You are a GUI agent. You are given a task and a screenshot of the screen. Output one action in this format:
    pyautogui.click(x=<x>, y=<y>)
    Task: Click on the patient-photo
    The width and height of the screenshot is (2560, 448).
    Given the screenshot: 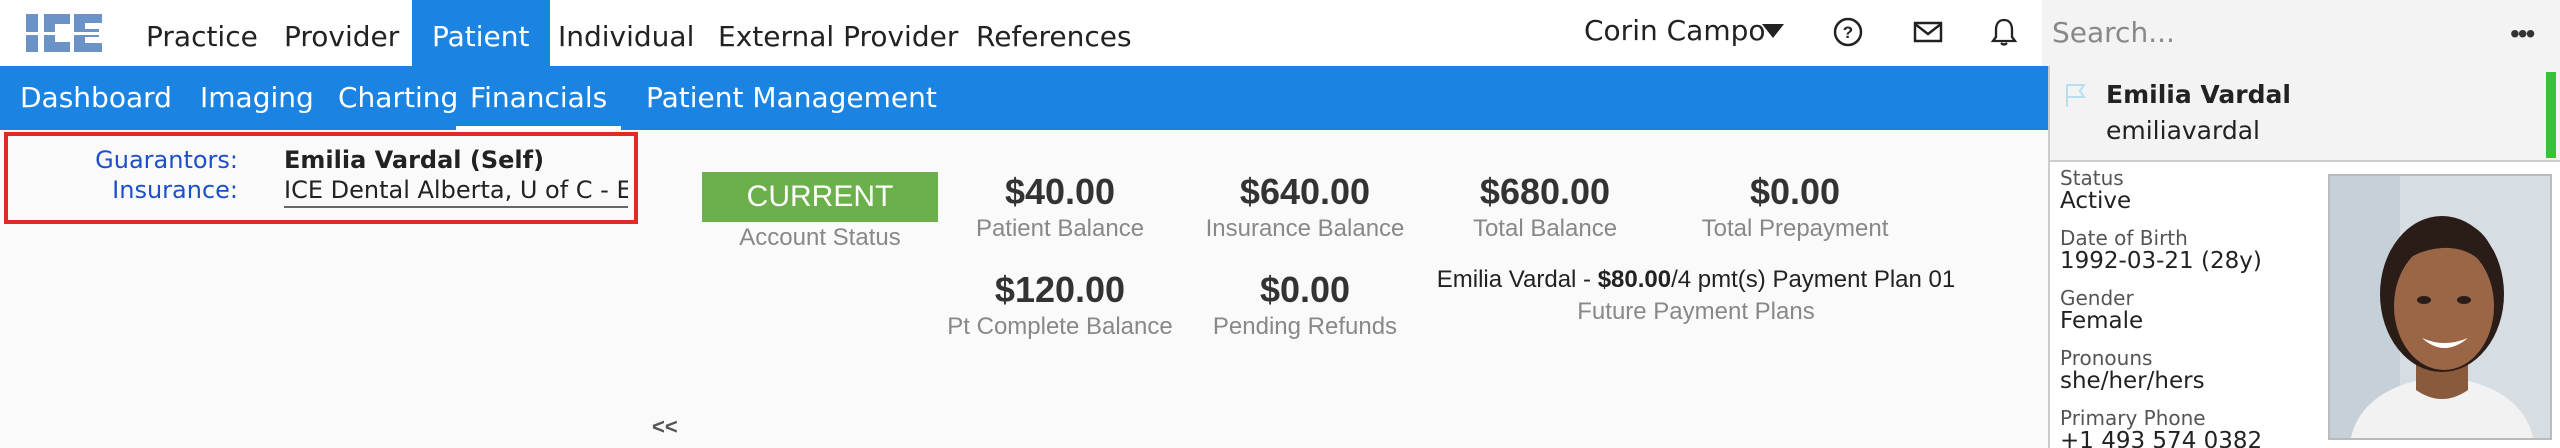 What is the action you would take?
    pyautogui.click(x=2440, y=307)
    